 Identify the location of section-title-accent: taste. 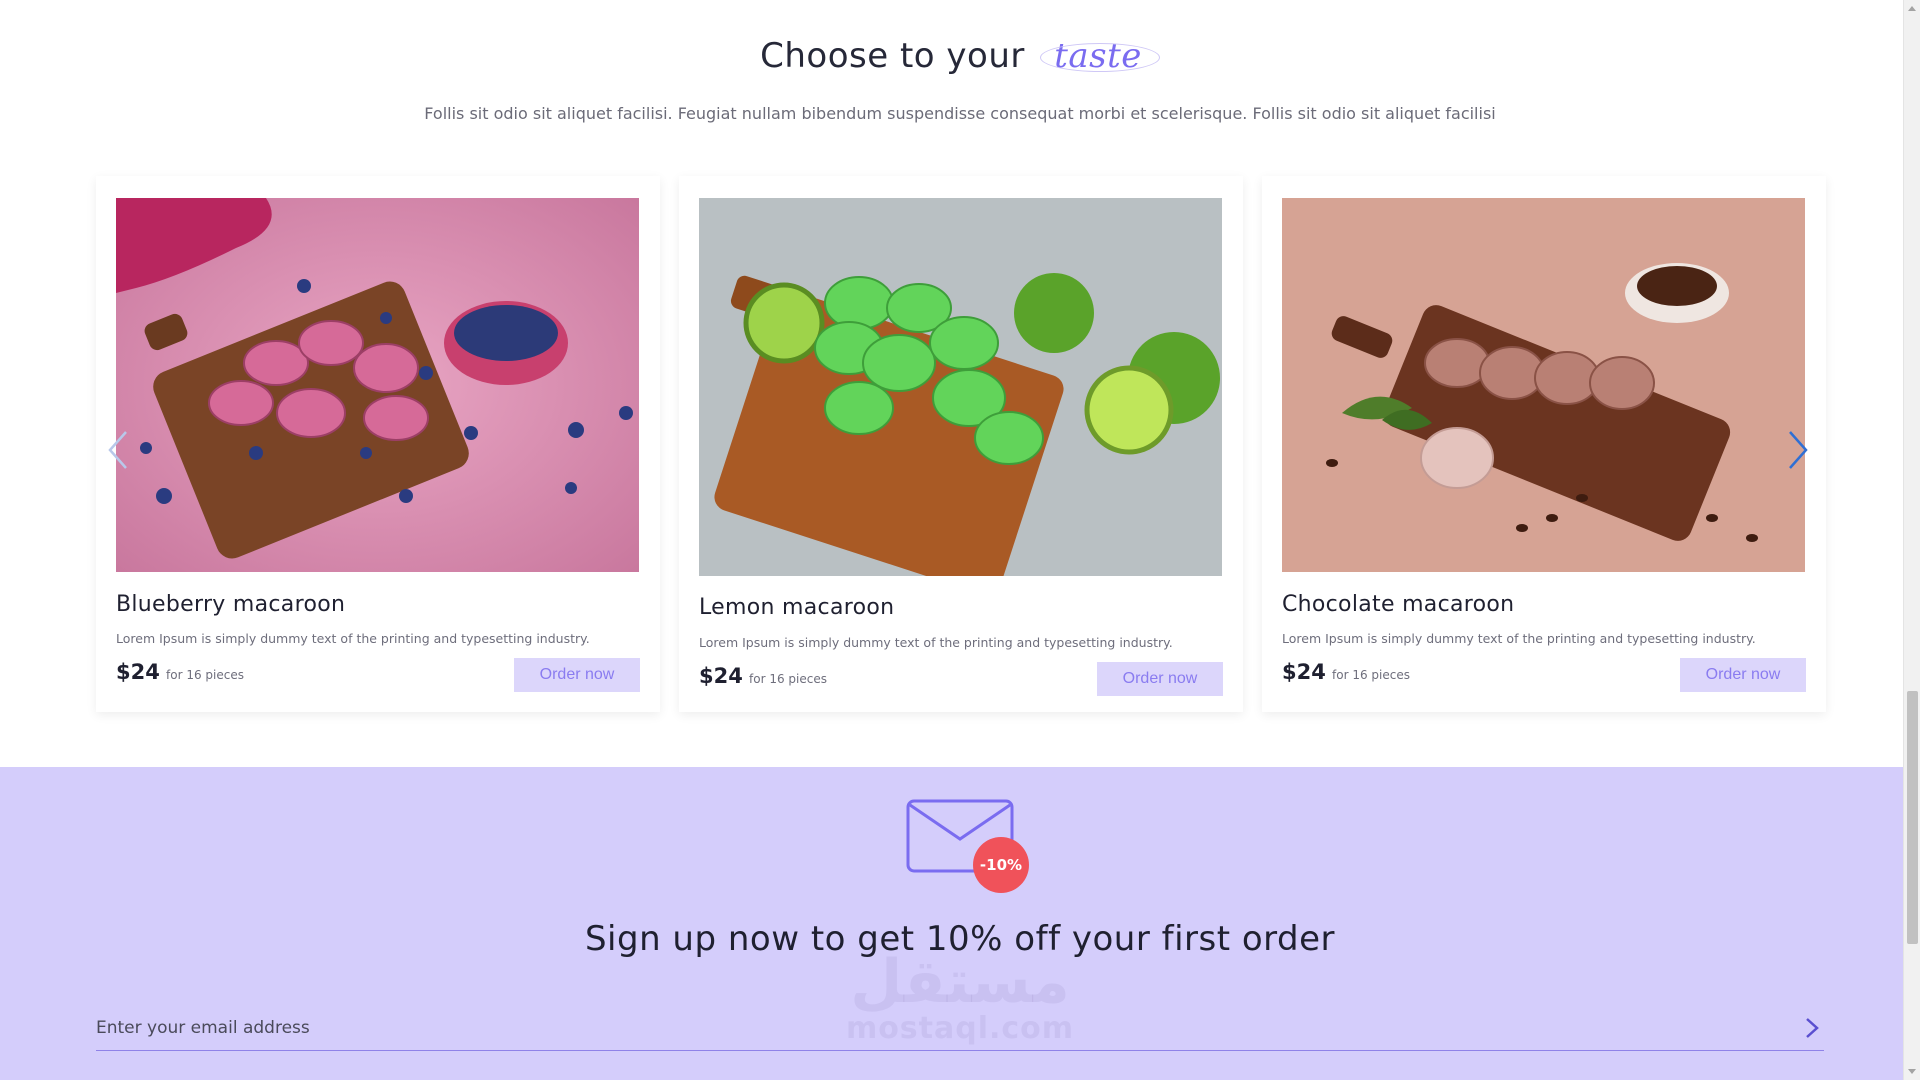
(1098, 56).